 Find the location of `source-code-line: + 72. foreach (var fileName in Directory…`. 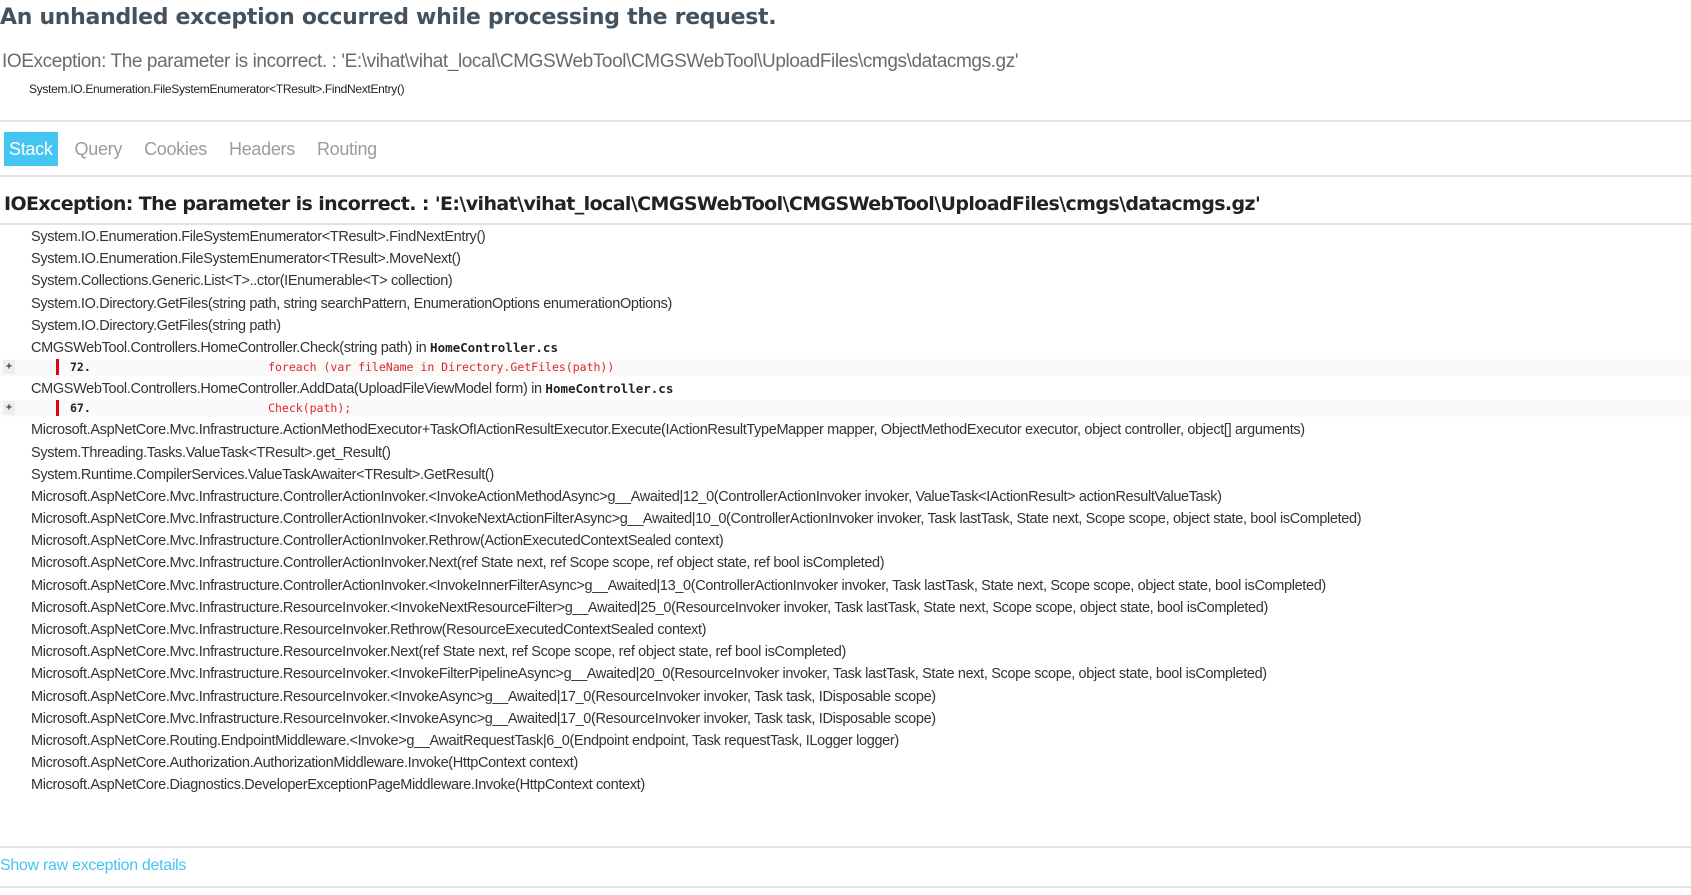

source-code-line: + 72. foreach (var fileName in Directory… is located at coordinates (845, 368).